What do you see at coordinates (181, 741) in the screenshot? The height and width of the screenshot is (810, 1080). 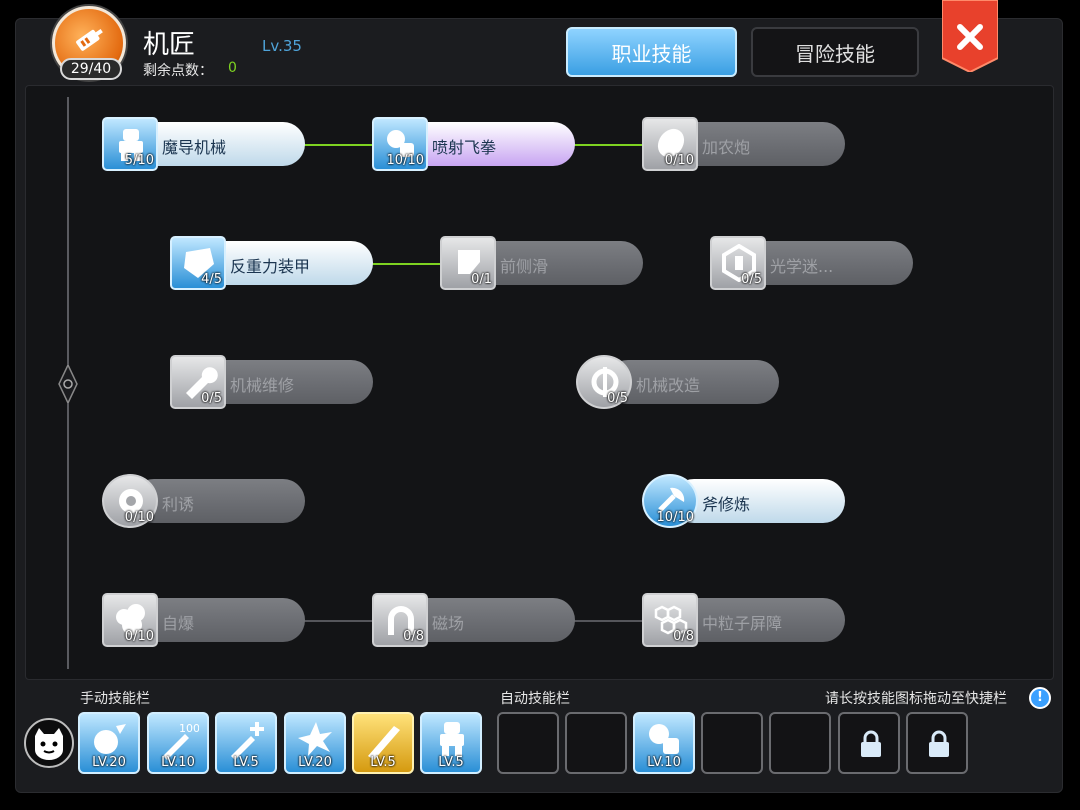 I see `sword-100-icon: 100` at bounding box center [181, 741].